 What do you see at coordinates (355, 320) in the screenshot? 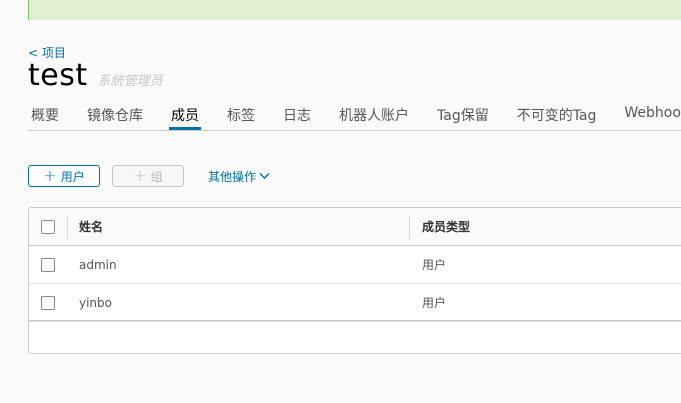
I see `table-footer-divider` at bounding box center [355, 320].